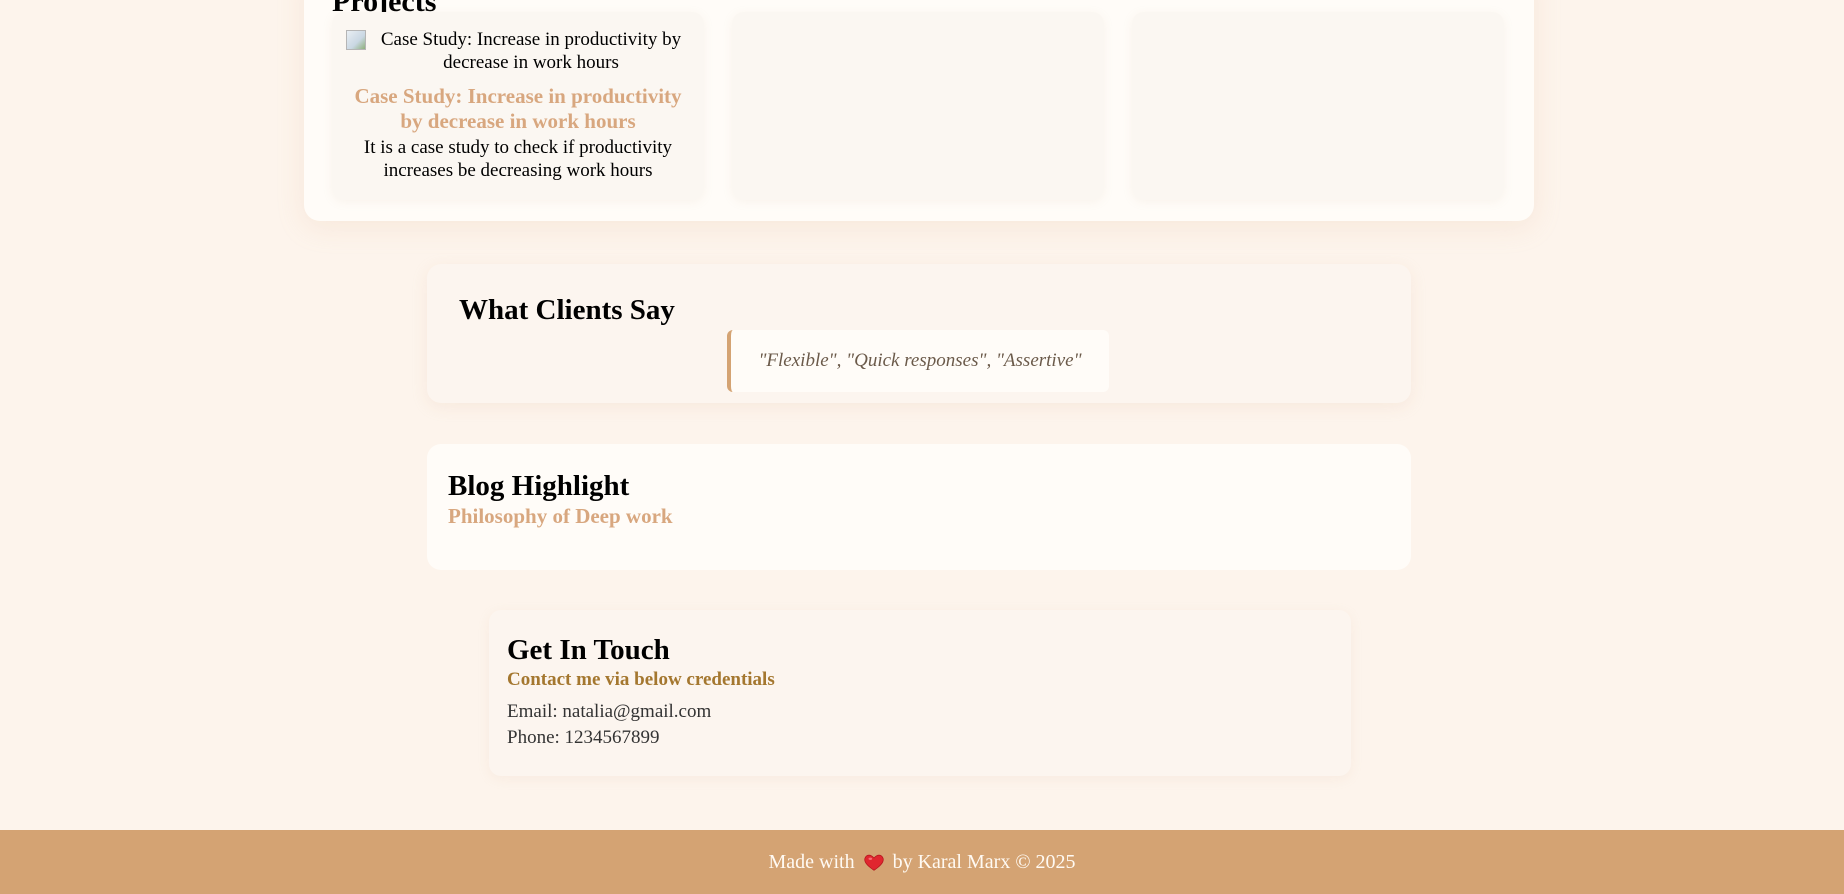 The image size is (1844, 894). I want to click on blog-post-link: Philosophy of Deep work, so click(560, 516).